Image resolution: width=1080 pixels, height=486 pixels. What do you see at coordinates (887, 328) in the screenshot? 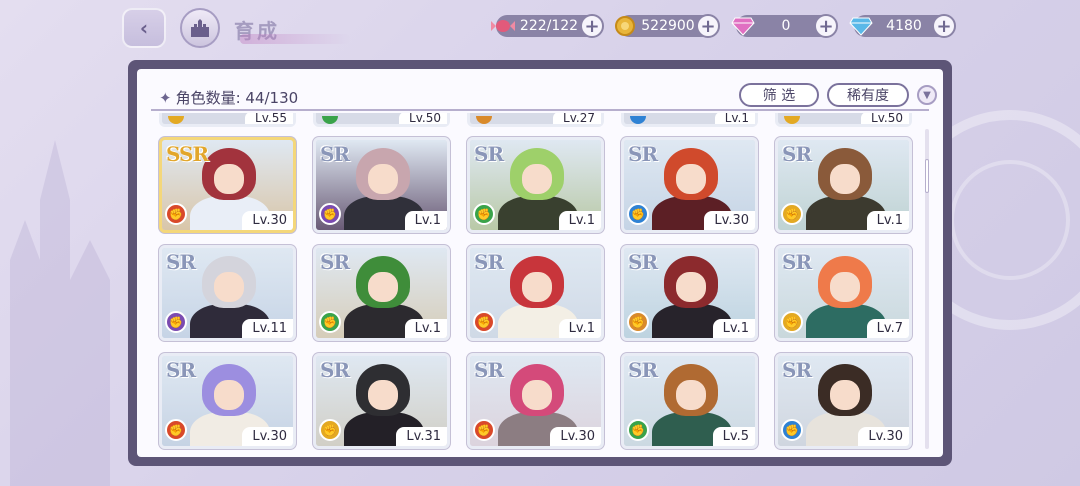
I see `level-label: Lv.7` at bounding box center [887, 328].